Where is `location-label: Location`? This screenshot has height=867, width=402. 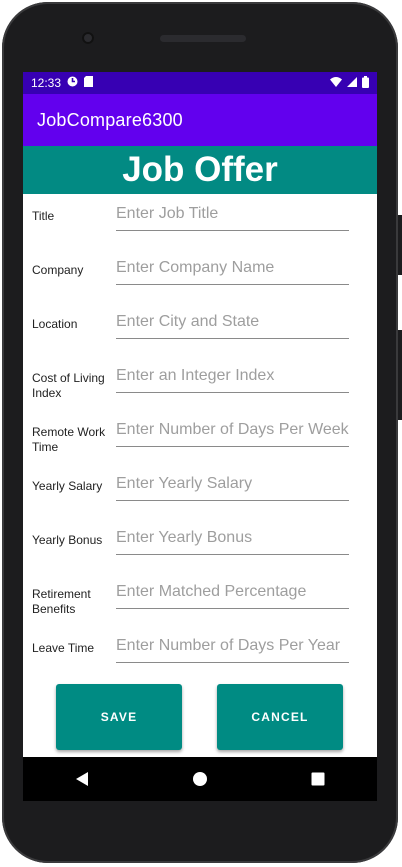
location-label: Location is located at coordinates (55, 324).